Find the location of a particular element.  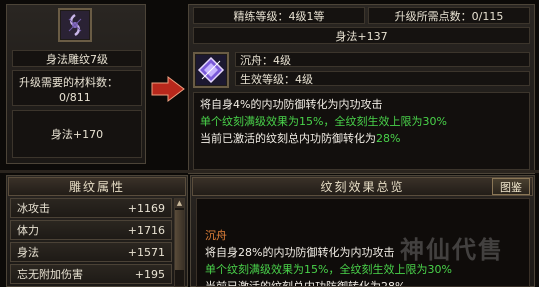

rune-crystal-icon is located at coordinates (211, 70).